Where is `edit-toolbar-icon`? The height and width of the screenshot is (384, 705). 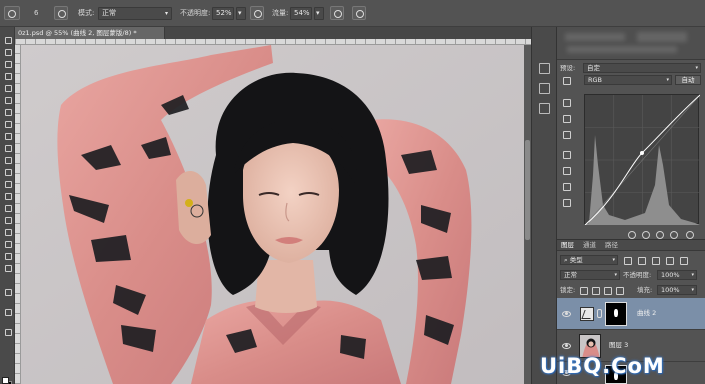 edit-toolbar-icon is located at coordinates (7, 291).